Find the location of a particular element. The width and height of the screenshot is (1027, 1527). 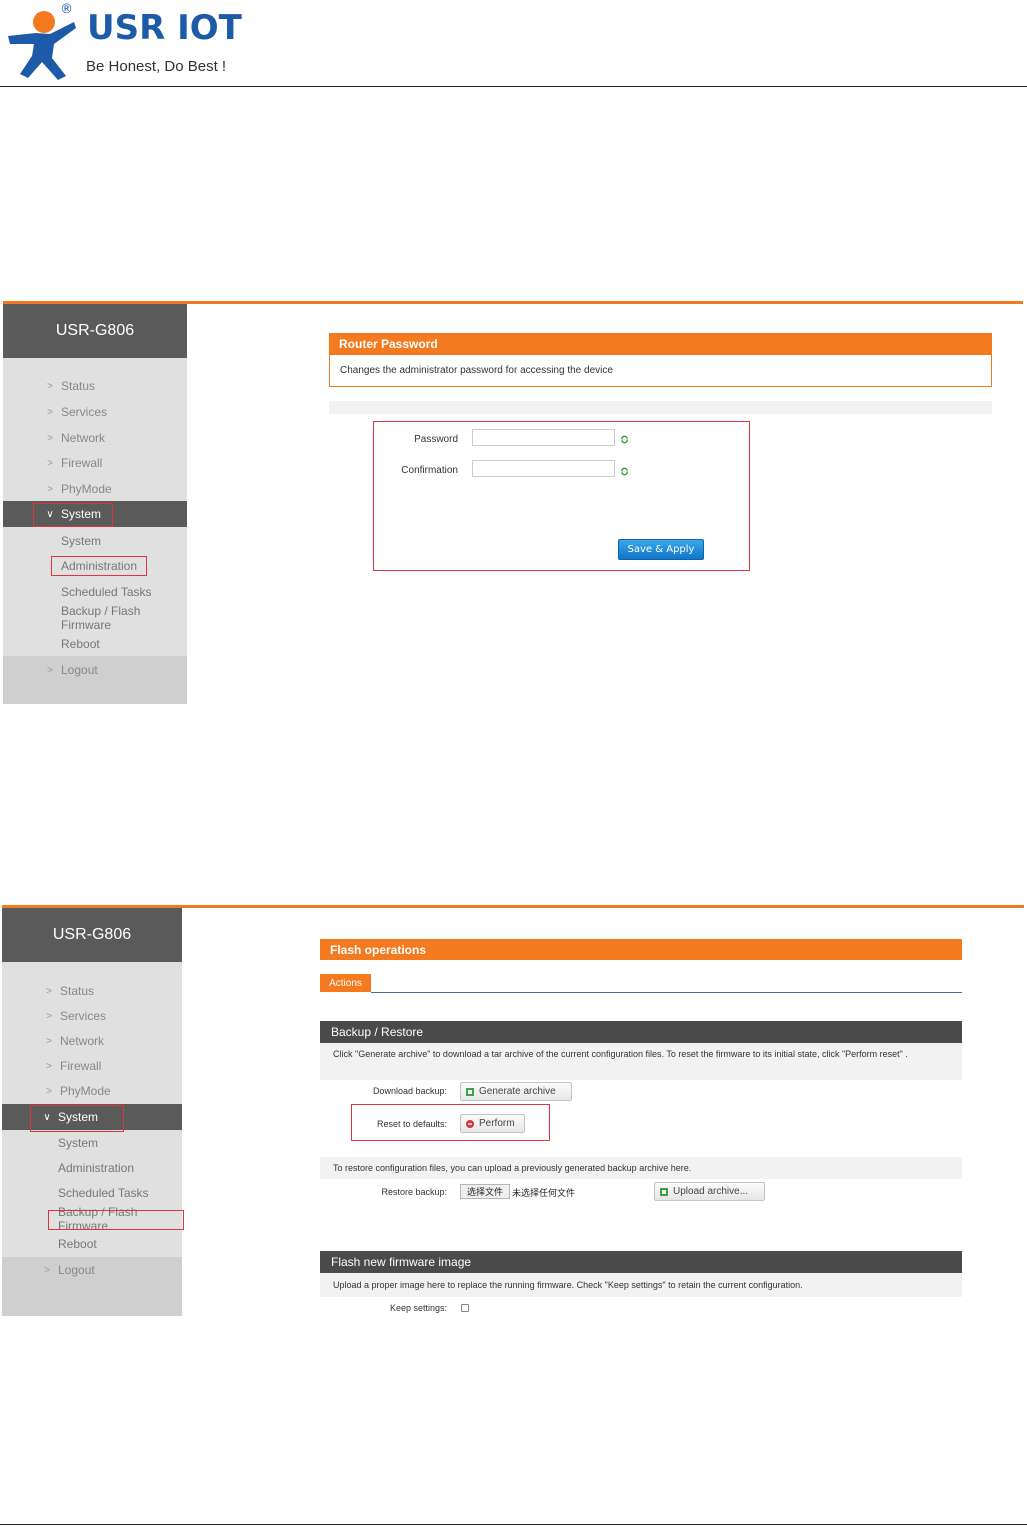

no-file-chosen-text: 未选择任何文件 is located at coordinates (544, 1194).